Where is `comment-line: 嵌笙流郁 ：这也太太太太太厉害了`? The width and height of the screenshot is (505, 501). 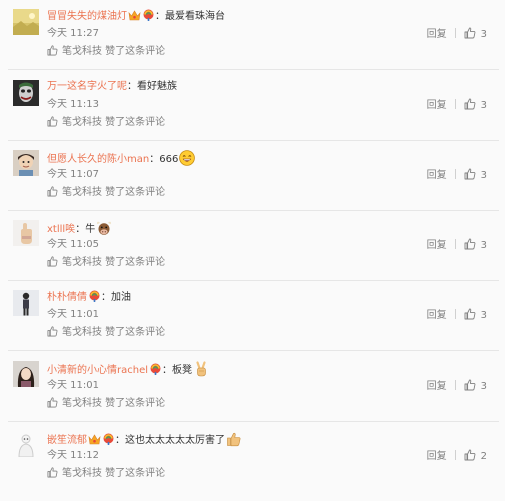 comment-line: 嵌笙流郁 ：这也太太太太太厉害了 is located at coordinates (144, 439).